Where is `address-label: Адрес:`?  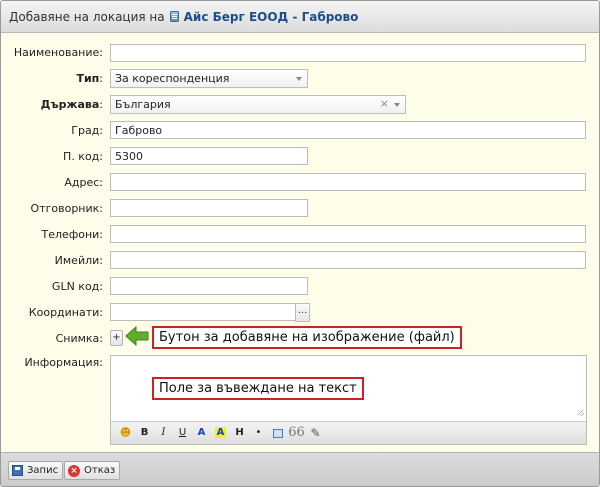
address-label: Адрес: is located at coordinates (83, 182).